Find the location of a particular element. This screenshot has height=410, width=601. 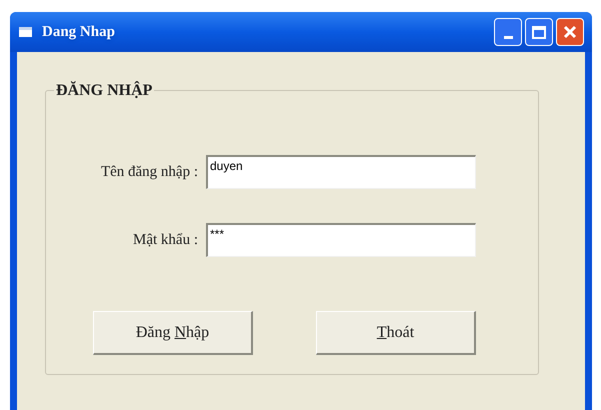

window-title: Dang Nhap is located at coordinates (78, 32).